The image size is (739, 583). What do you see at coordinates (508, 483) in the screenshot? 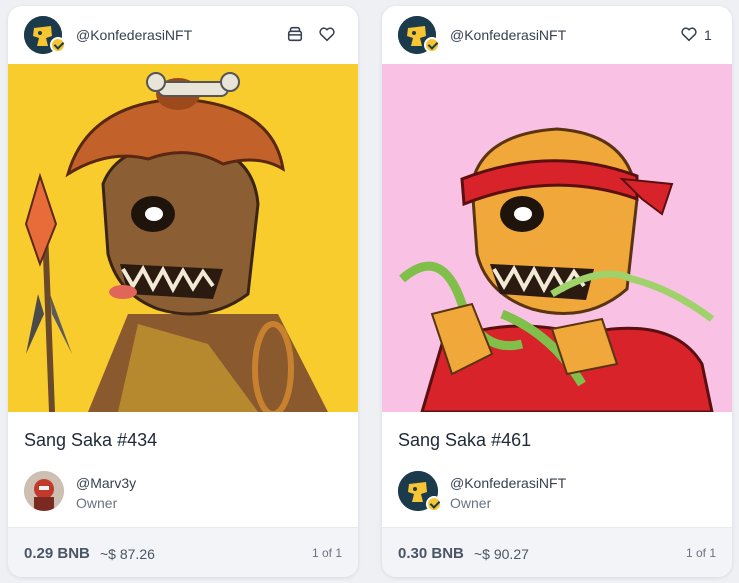
I see `owner-name: @KonfederasiNFT` at bounding box center [508, 483].